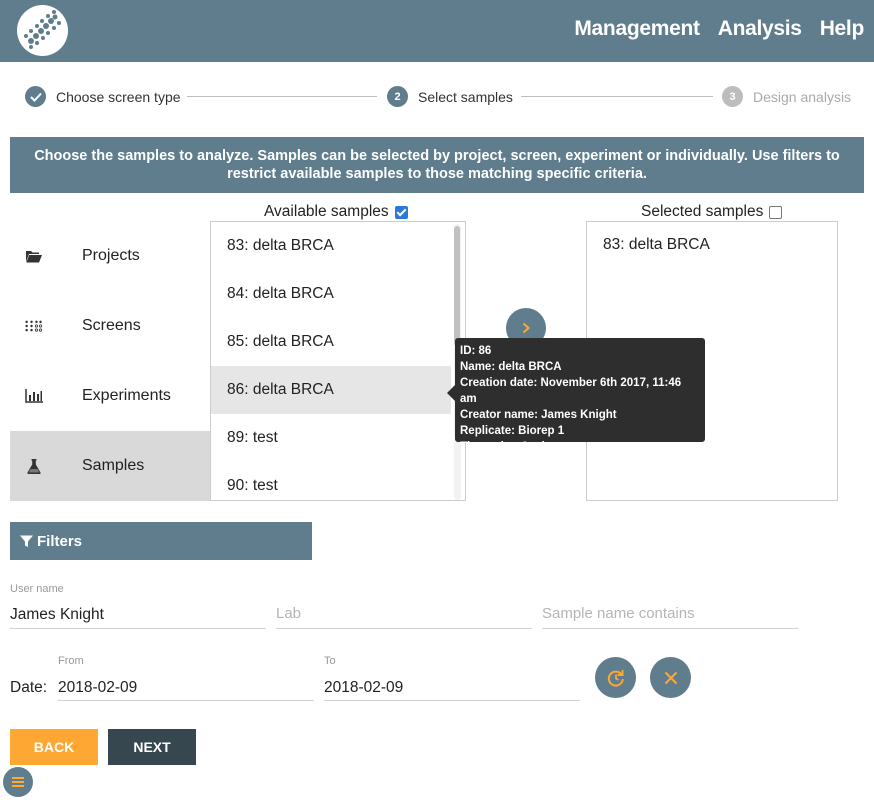 The image size is (874, 800). I want to click on category-label: Samples, so click(113, 465).